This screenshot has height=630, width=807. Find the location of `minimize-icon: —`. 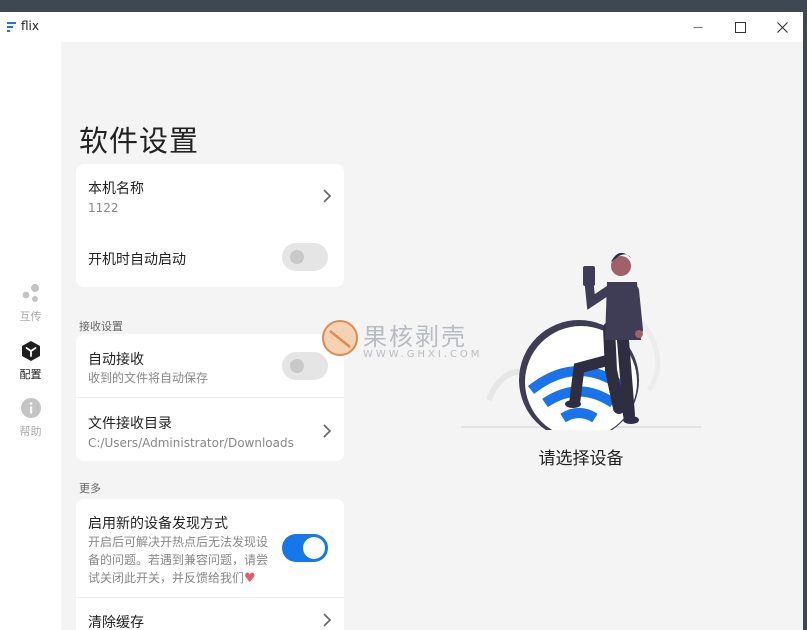

minimize-icon: — is located at coordinates (698, 27).